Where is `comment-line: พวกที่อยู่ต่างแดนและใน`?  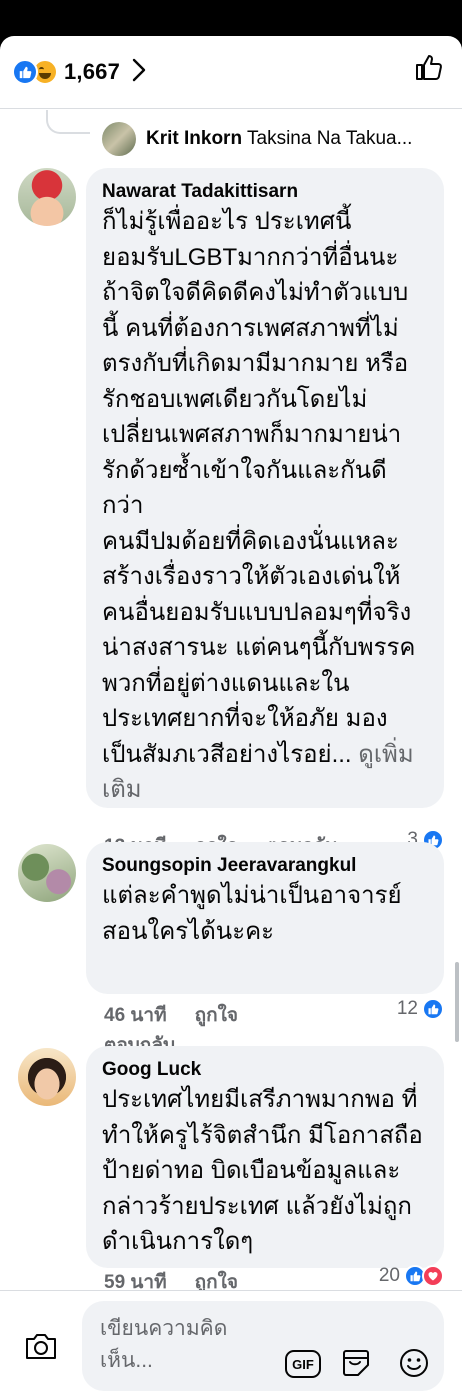
comment-line: พวกที่อยู่ต่างแดนและใน is located at coordinates (226, 683).